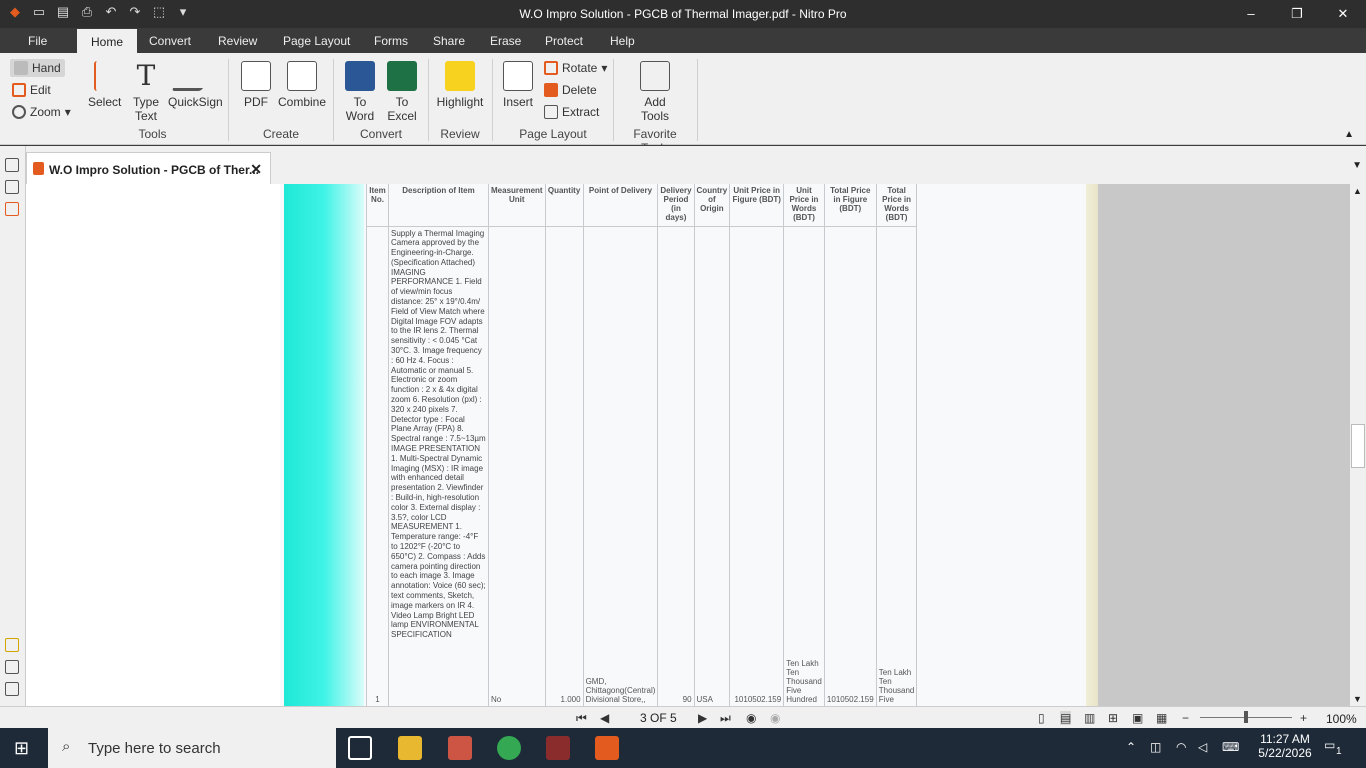 This screenshot has width=1366, height=768. Describe the element at coordinates (256, 169) in the screenshot. I see `close-tab-icon: ✕` at that location.